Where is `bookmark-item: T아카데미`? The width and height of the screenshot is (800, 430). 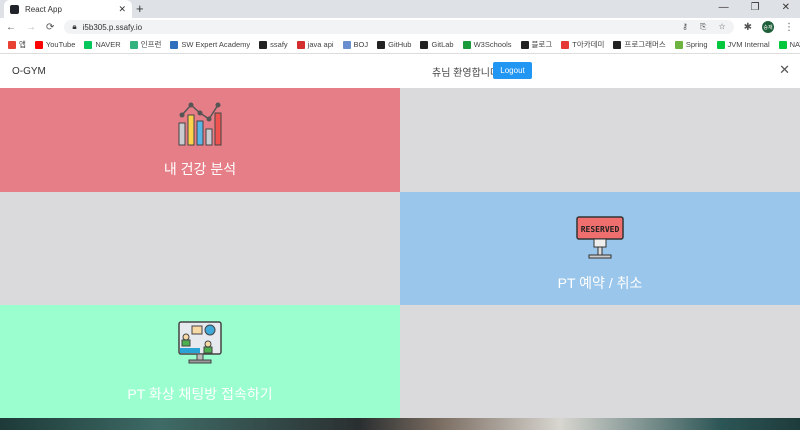
bookmark-item: T아카데미 is located at coordinates (582, 44).